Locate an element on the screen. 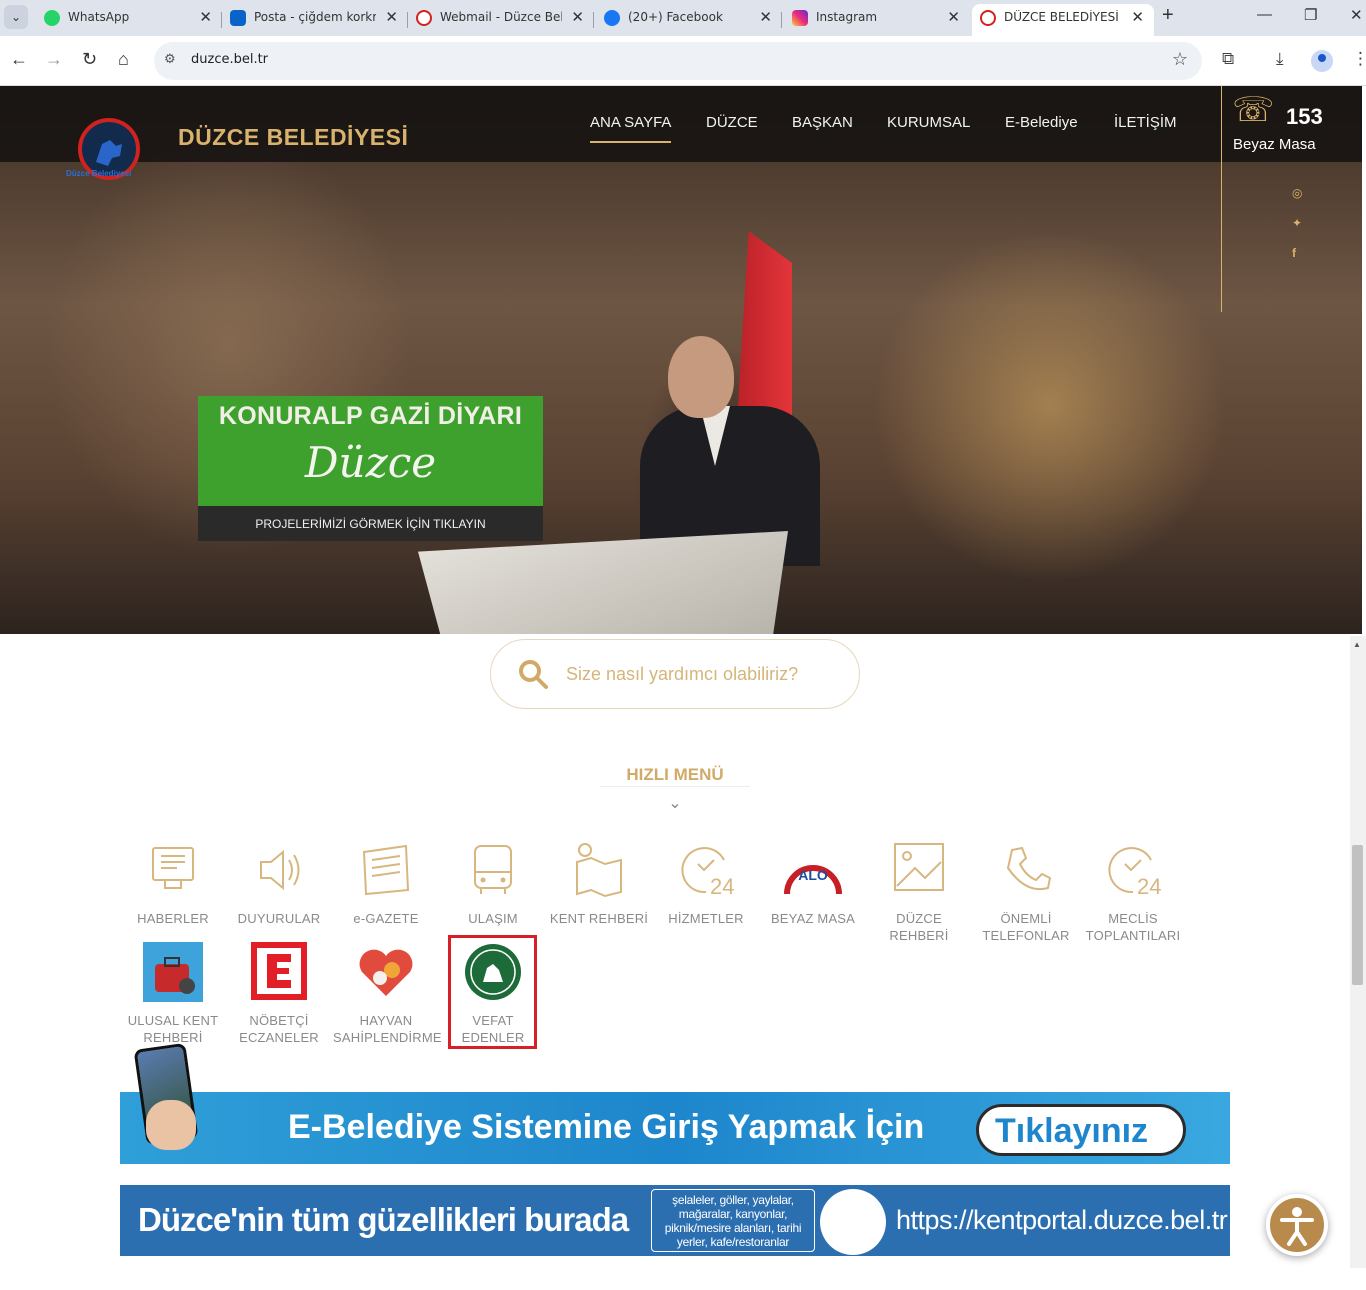 The image size is (1366, 1290). url-text: duzce.bel.tr is located at coordinates (229, 59).